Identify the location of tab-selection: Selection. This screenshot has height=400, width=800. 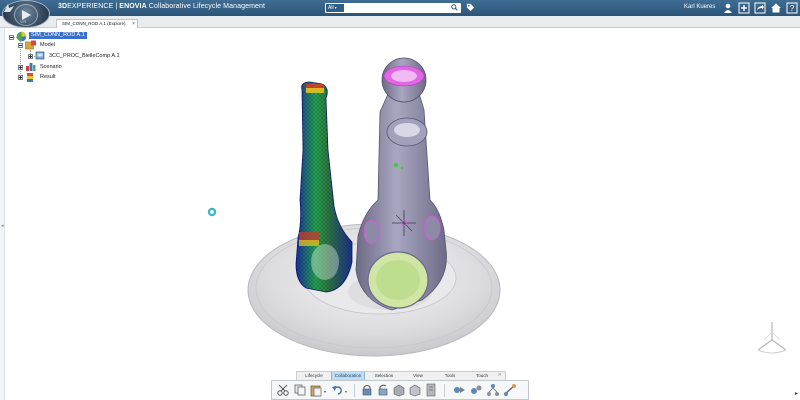
(384, 376).